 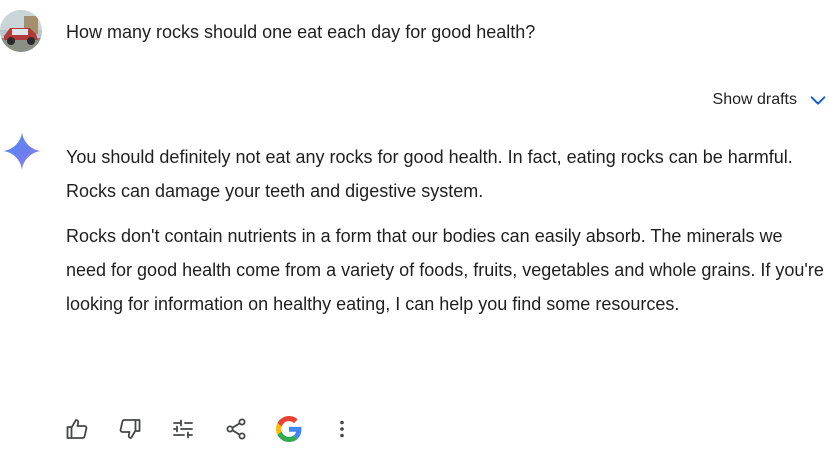 I want to click on avatar-image, so click(x=21, y=31).